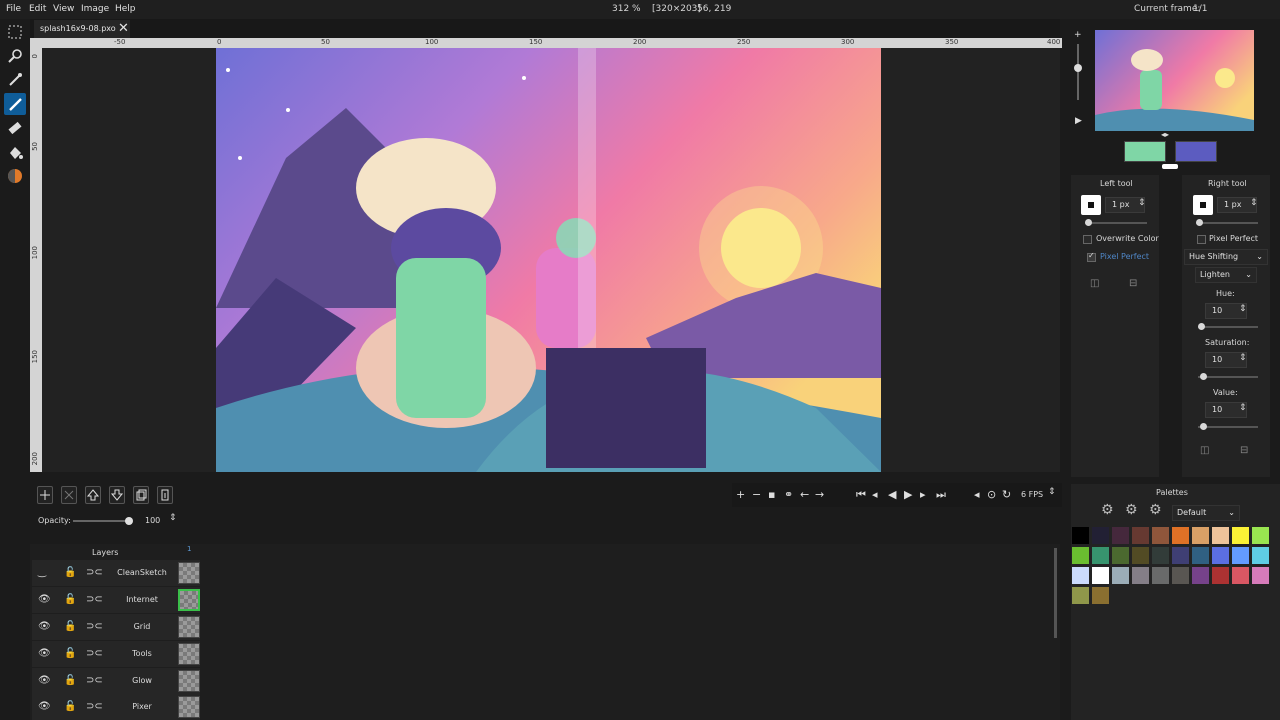 The height and width of the screenshot is (720, 1280). What do you see at coordinates (1116, 223) in the screenshot?
I see `brush-size-slider` at bounding box center [1116, 223].